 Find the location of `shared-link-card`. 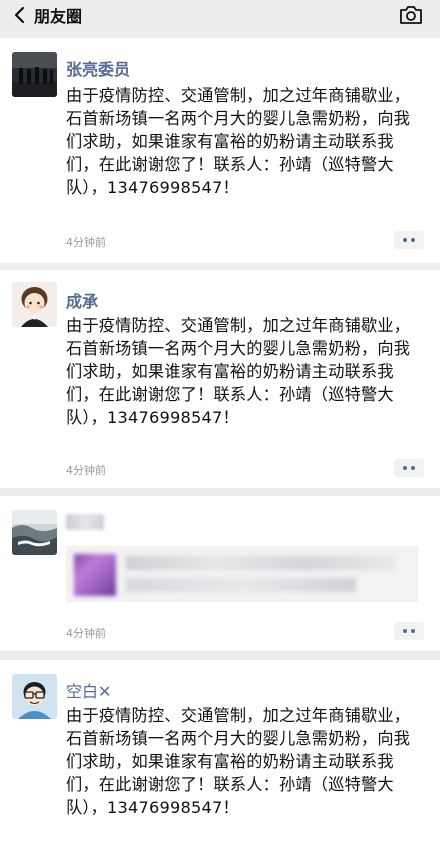

shared-link-card is located at coordinates (242, 574).